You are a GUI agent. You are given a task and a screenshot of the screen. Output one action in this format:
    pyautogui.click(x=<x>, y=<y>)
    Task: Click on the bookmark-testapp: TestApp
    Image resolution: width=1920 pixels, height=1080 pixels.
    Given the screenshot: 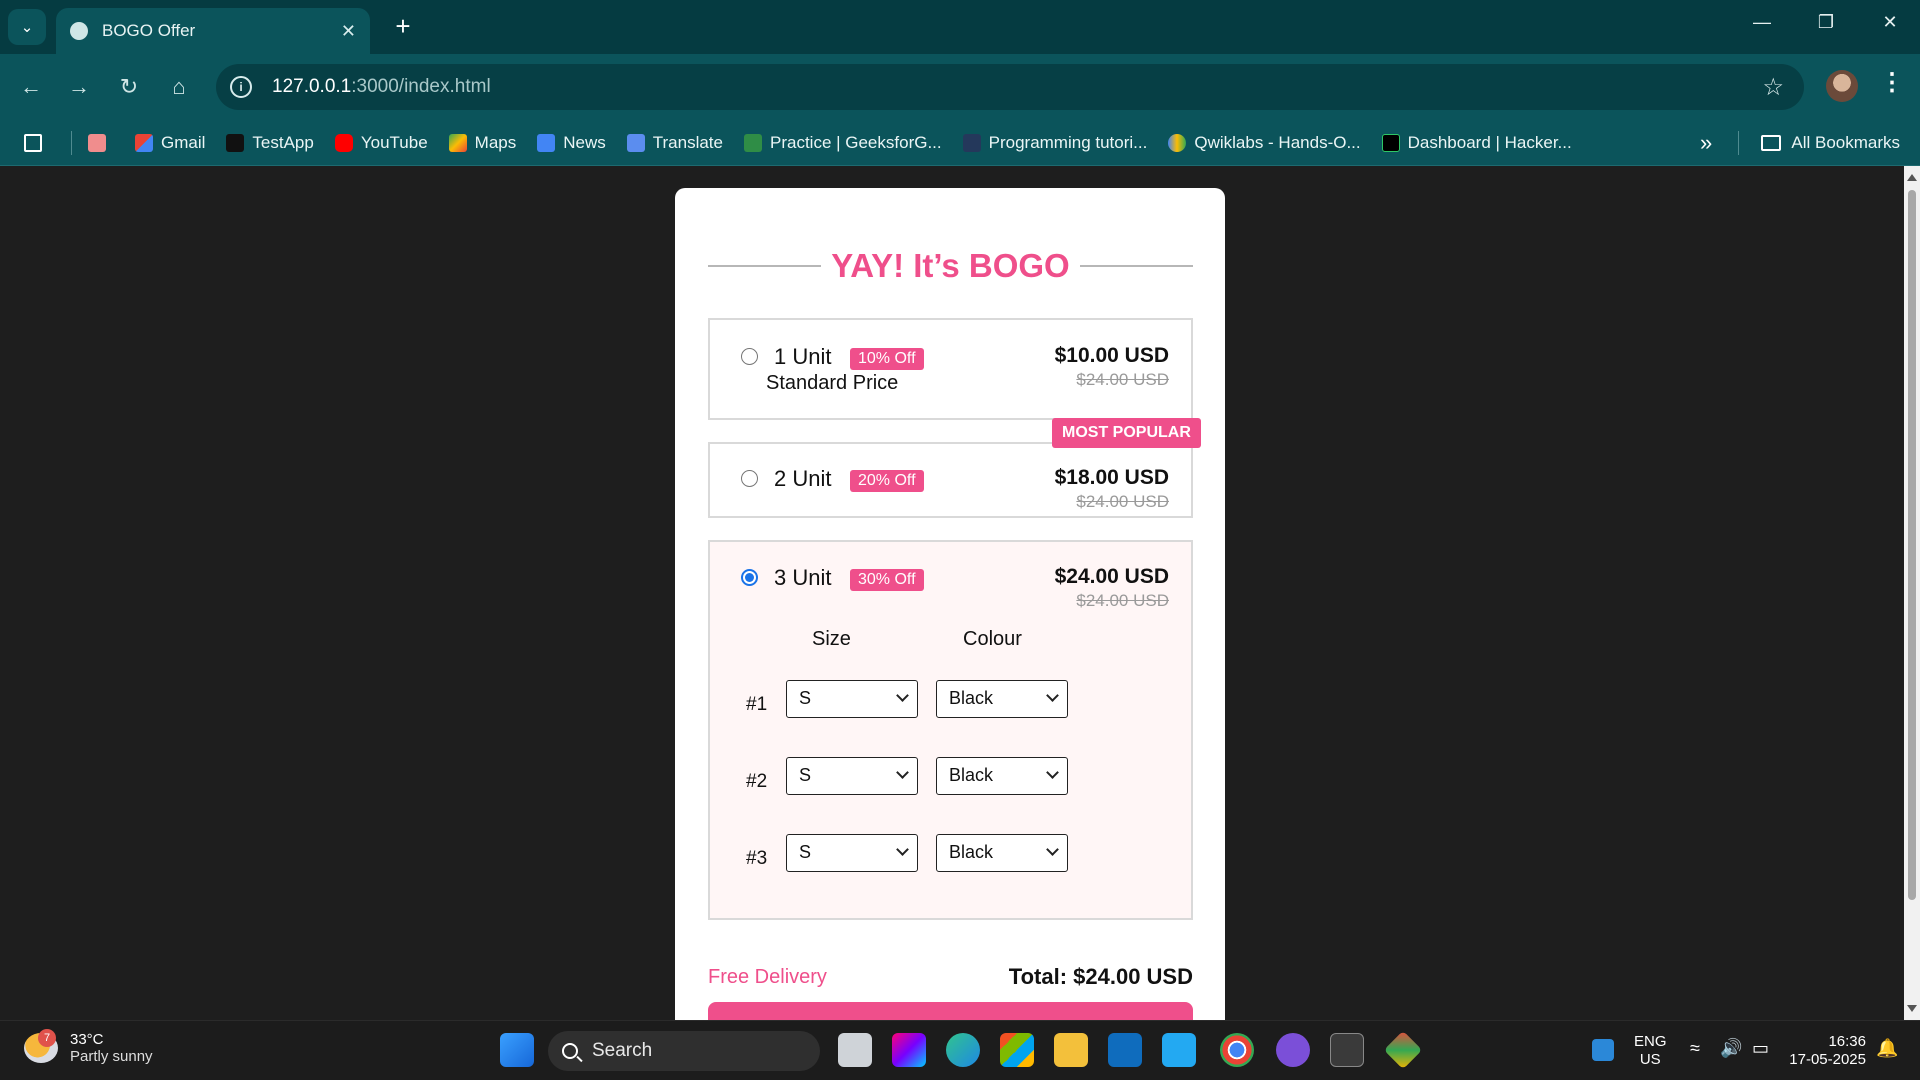 What is the action you would take?
    pyautogui.click(x=270, y=143)
    